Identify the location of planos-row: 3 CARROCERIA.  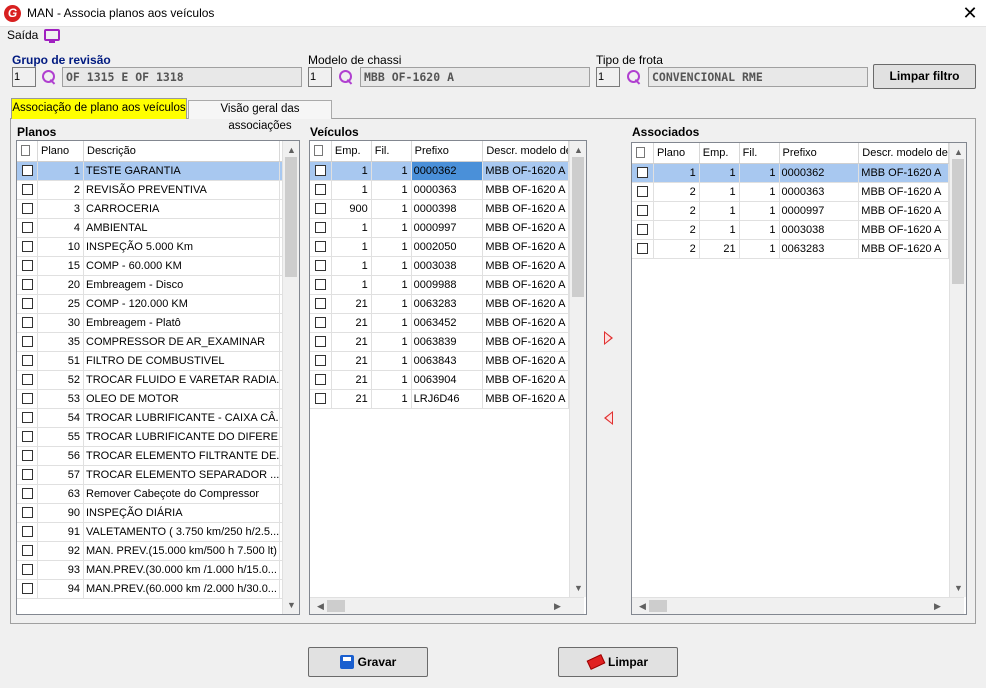
(149, 209).